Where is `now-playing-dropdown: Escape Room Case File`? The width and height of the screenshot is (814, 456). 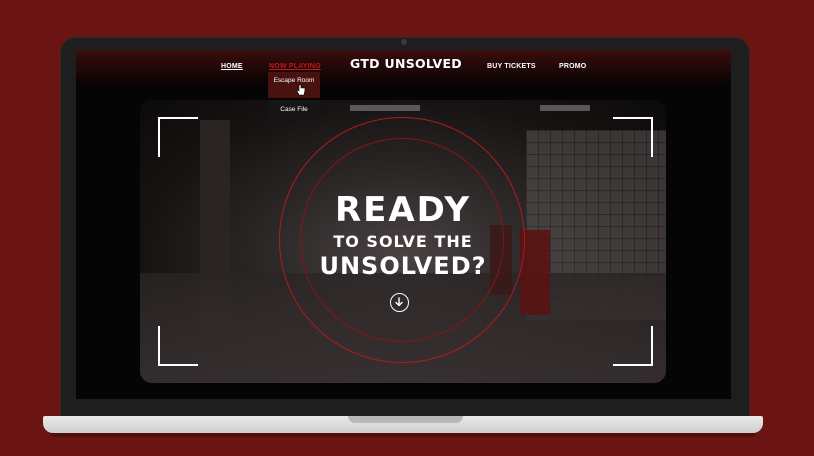
now-playing-dropdown: Escape Room Case File is located at coordinates (294, 96).